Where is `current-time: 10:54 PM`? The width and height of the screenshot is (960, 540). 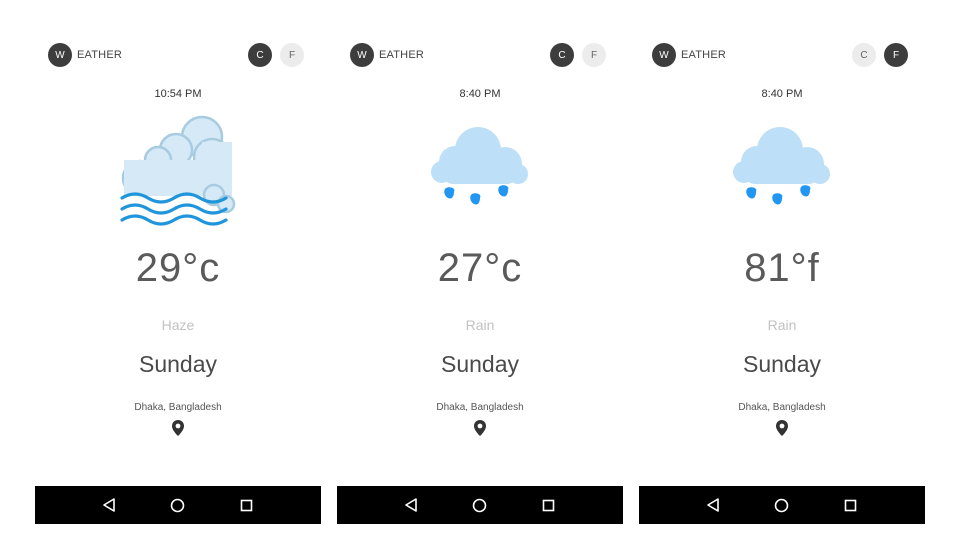 current-time: 10:54 PM is located at coordinates (178, 94).